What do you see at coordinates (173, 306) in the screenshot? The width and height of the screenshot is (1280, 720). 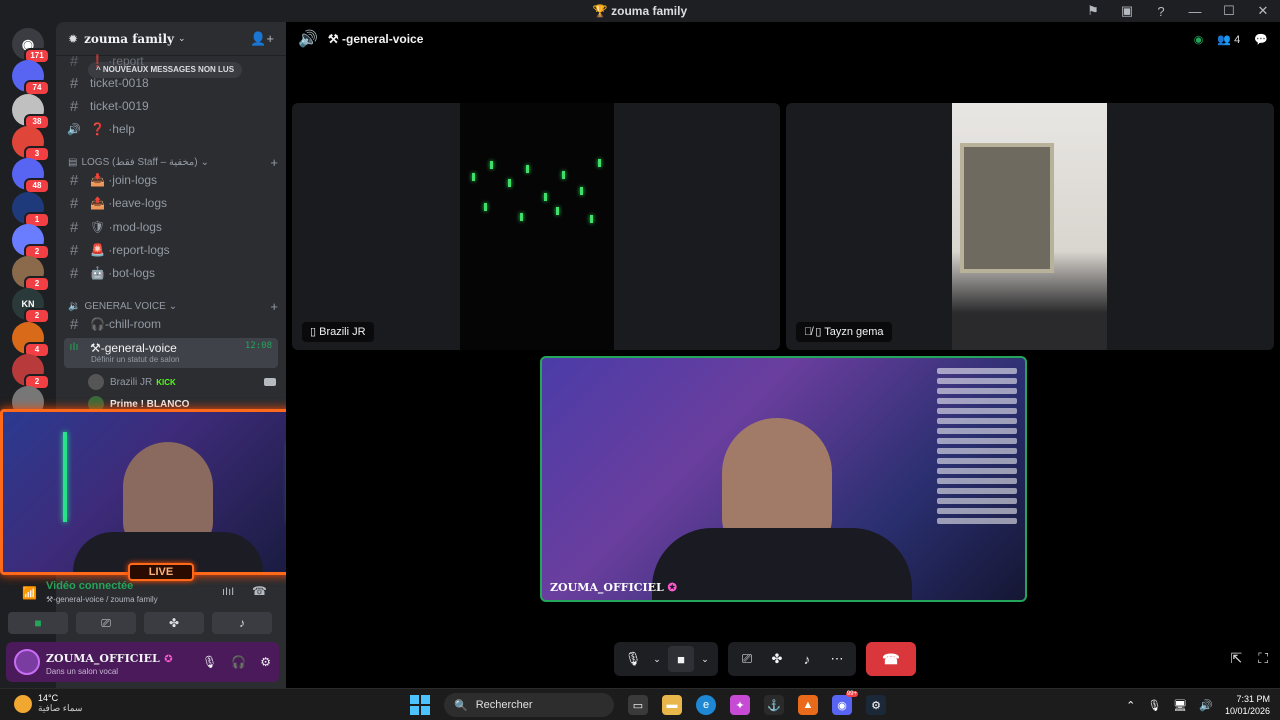 I see `category-general-voice: 🔉 GENERAL VOICE ⌄ +` at bounding box center [173, 306].